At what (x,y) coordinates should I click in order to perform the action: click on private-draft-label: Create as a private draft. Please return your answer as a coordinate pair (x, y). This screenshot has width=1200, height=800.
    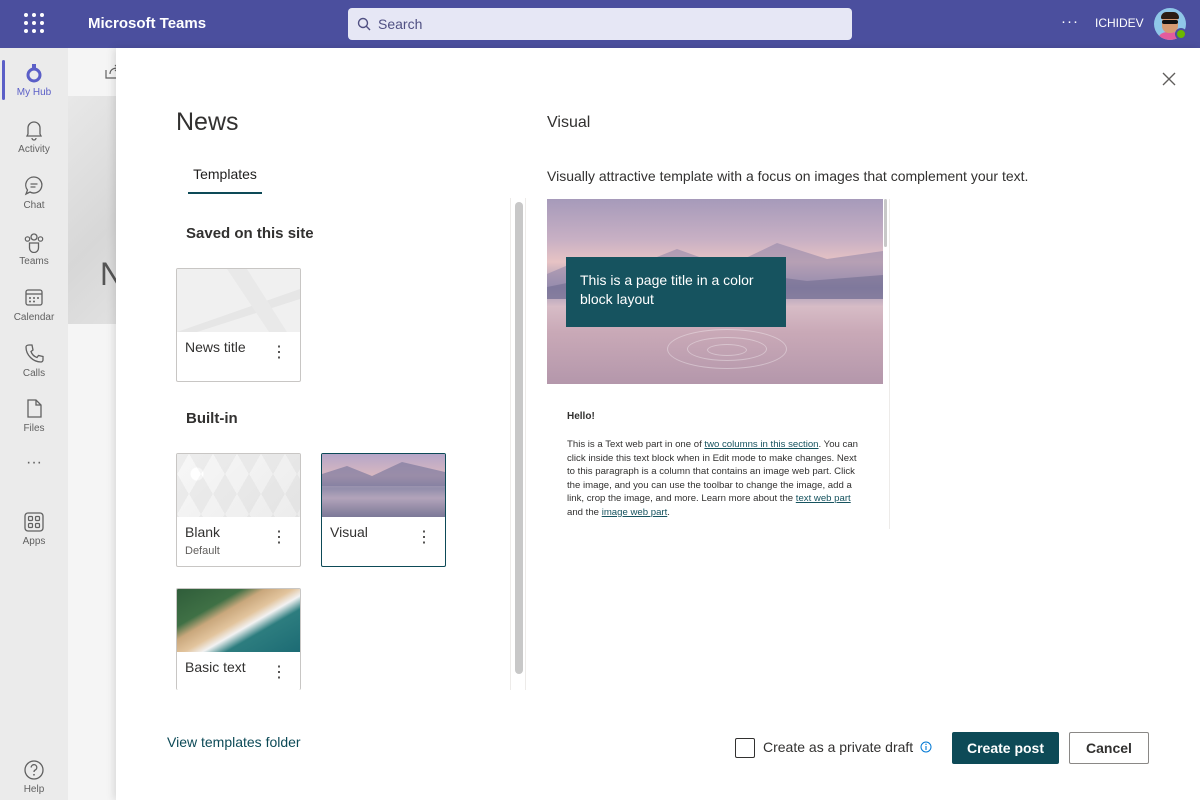
    Looking at the image, I should click on (838, 747).